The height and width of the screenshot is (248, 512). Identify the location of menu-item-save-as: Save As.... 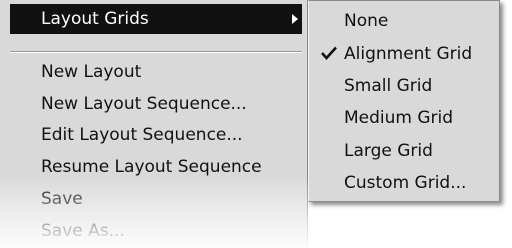
(156, 231).